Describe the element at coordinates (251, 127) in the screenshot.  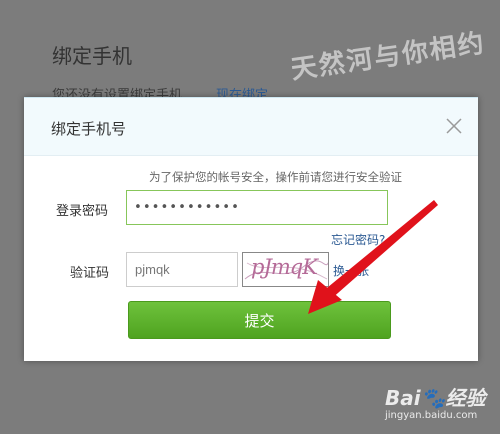
I see `dialog-header: 绑定手机号` at that location.